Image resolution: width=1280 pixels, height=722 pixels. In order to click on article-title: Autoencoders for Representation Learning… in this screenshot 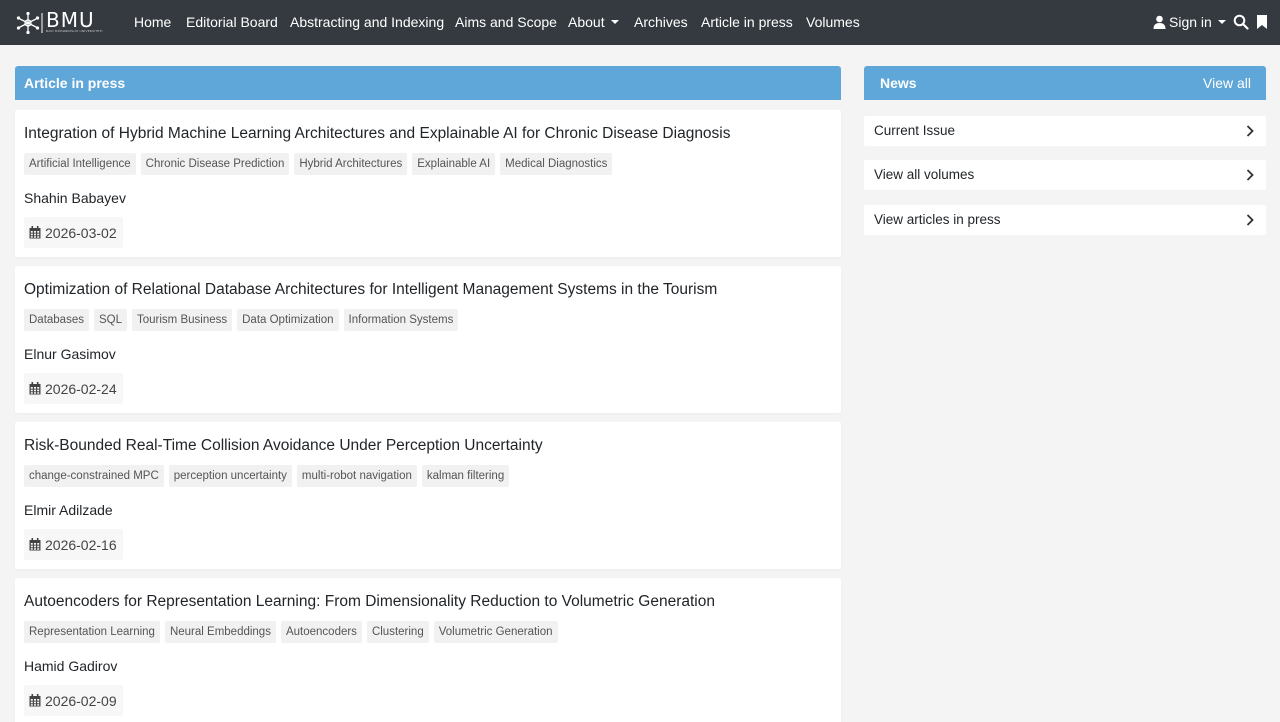, I will do `click(369, 602)`.